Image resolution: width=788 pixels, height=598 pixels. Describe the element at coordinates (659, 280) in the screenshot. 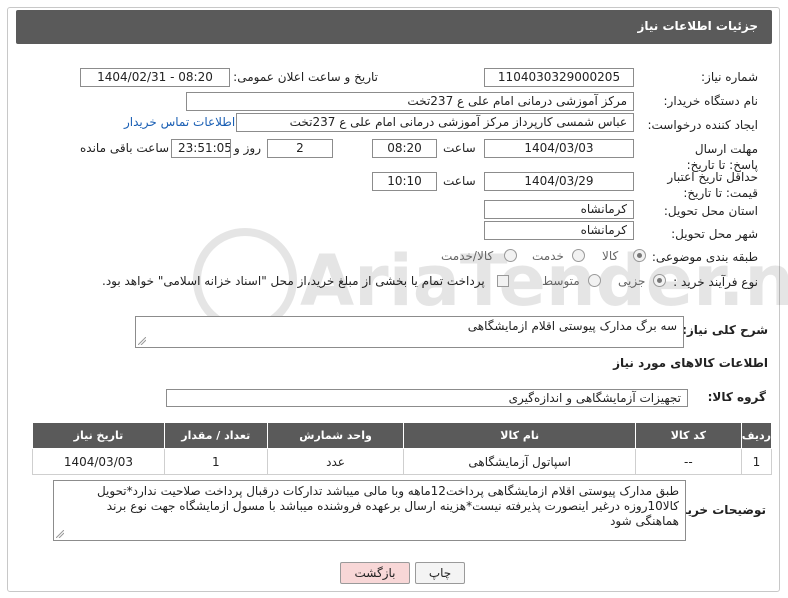

I see `process-radio-minor` at that location.